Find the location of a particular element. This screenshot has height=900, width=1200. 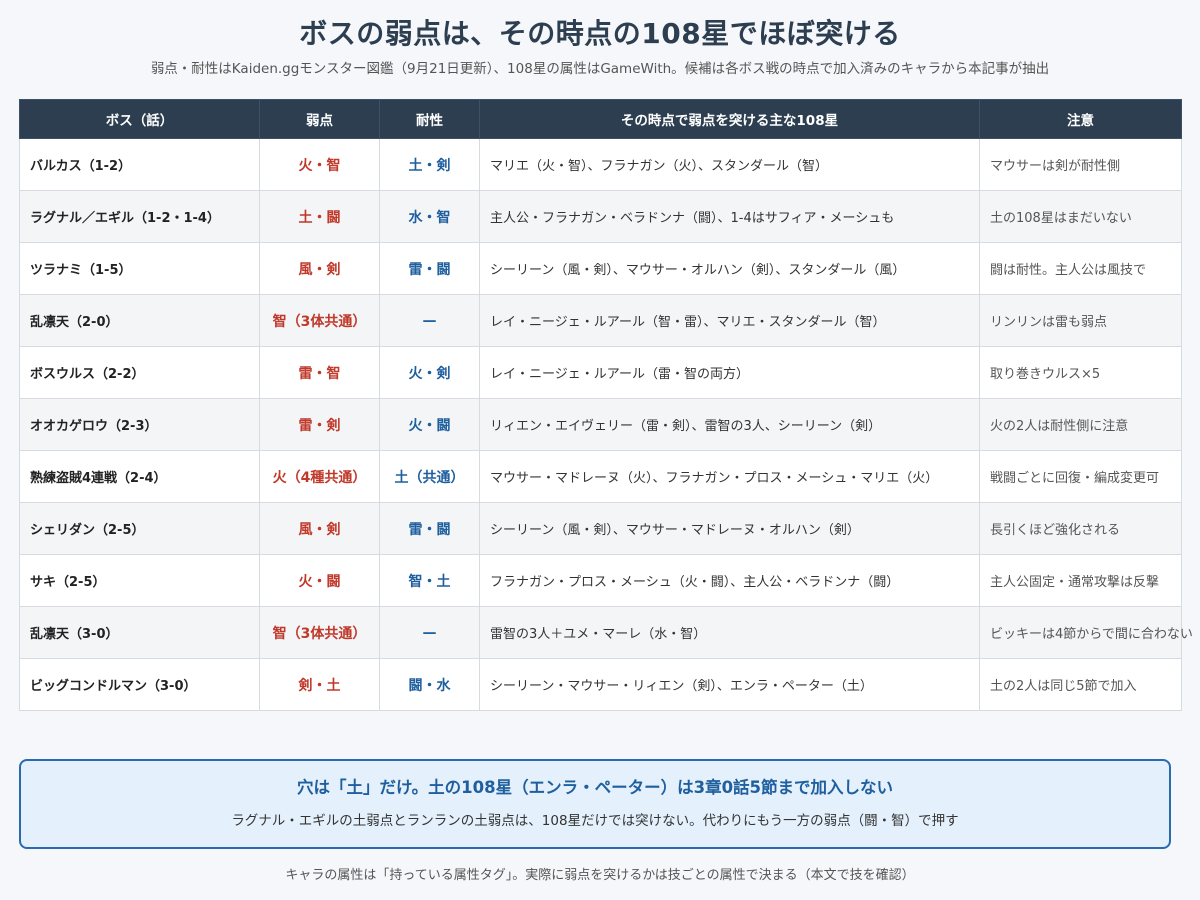

resistance-cell: 火・剣 is located at coordinates (429, 372).